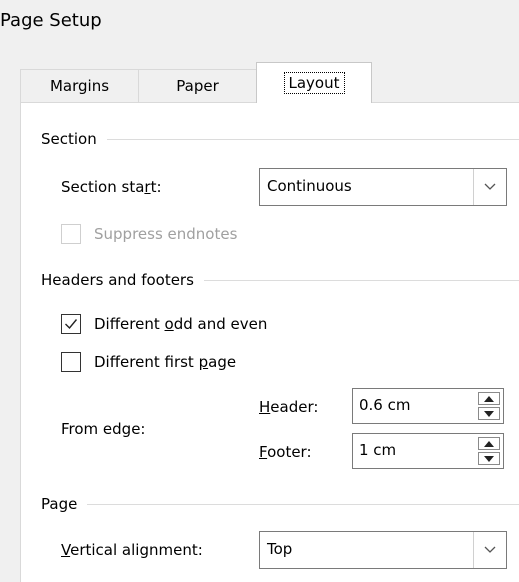  Describe the element at coordinates (132, 550) in the screenshot. I see `vertical-alignment-label: Vertical alignment:` at that location.